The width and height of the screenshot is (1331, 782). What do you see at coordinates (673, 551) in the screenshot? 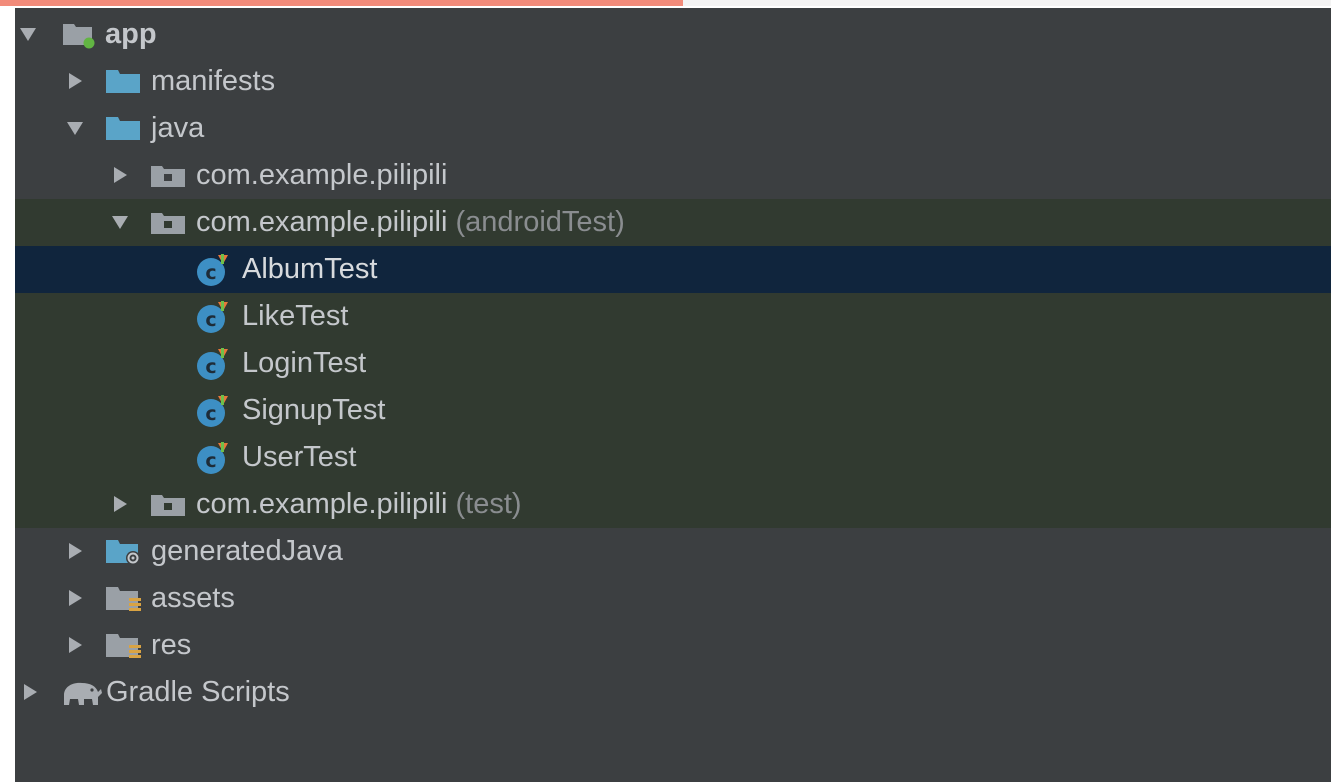
I see `tree-node-generated-java: generatedJava` at bounding box center [673, 551].